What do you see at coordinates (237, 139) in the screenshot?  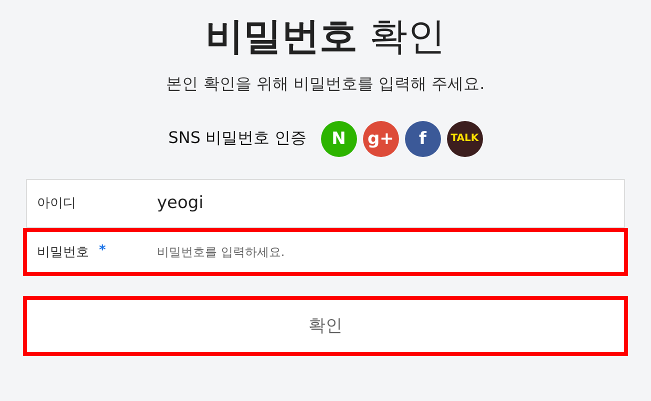 I see `sns-label: SNS 비밀번호 인증` at bounding box center [237, 139].